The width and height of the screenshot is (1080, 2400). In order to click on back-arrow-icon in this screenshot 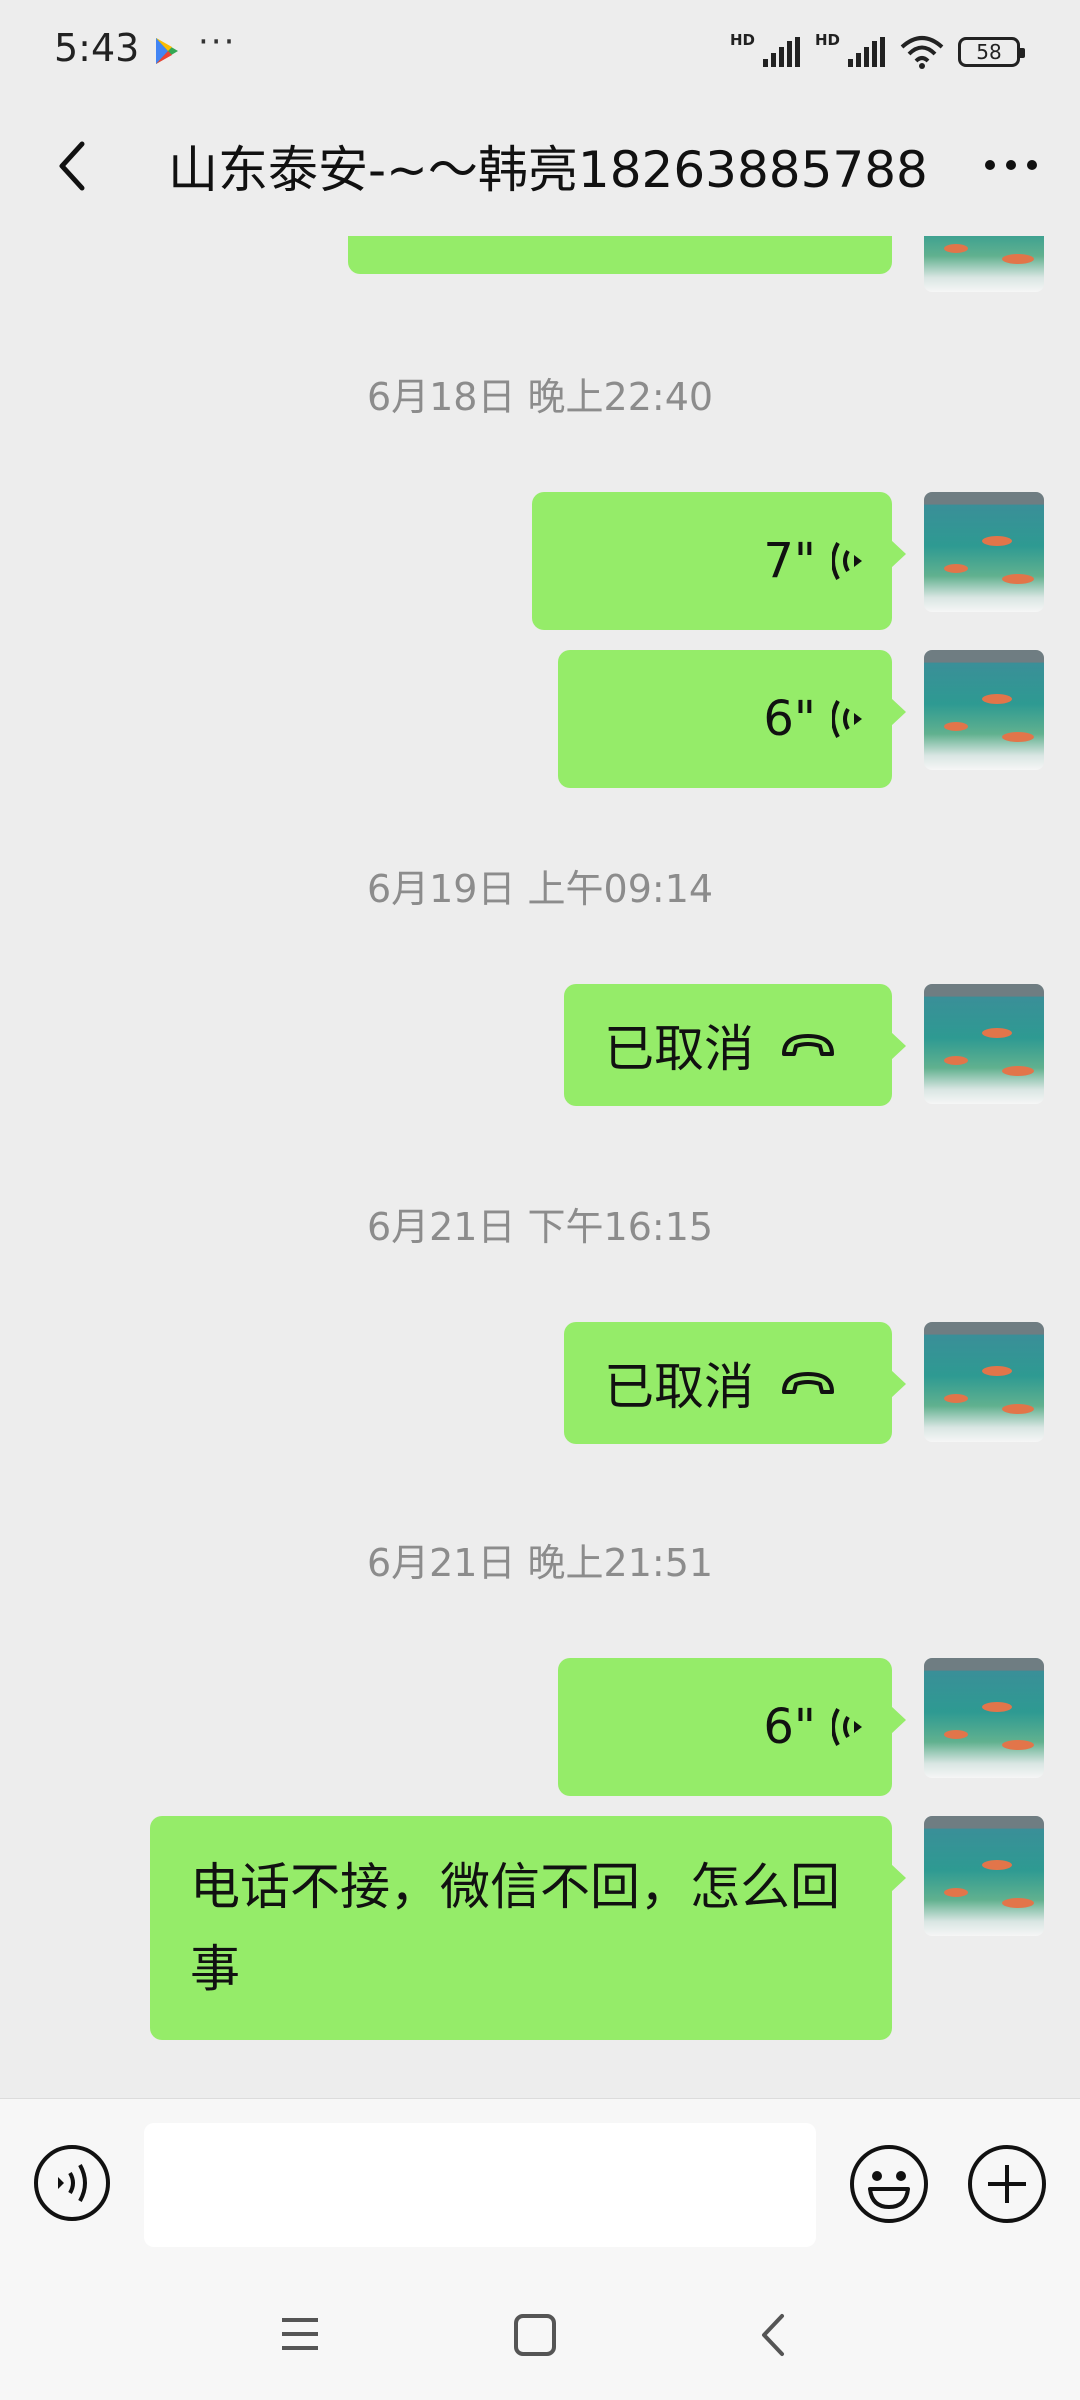, I will do `click(76, 166)`.